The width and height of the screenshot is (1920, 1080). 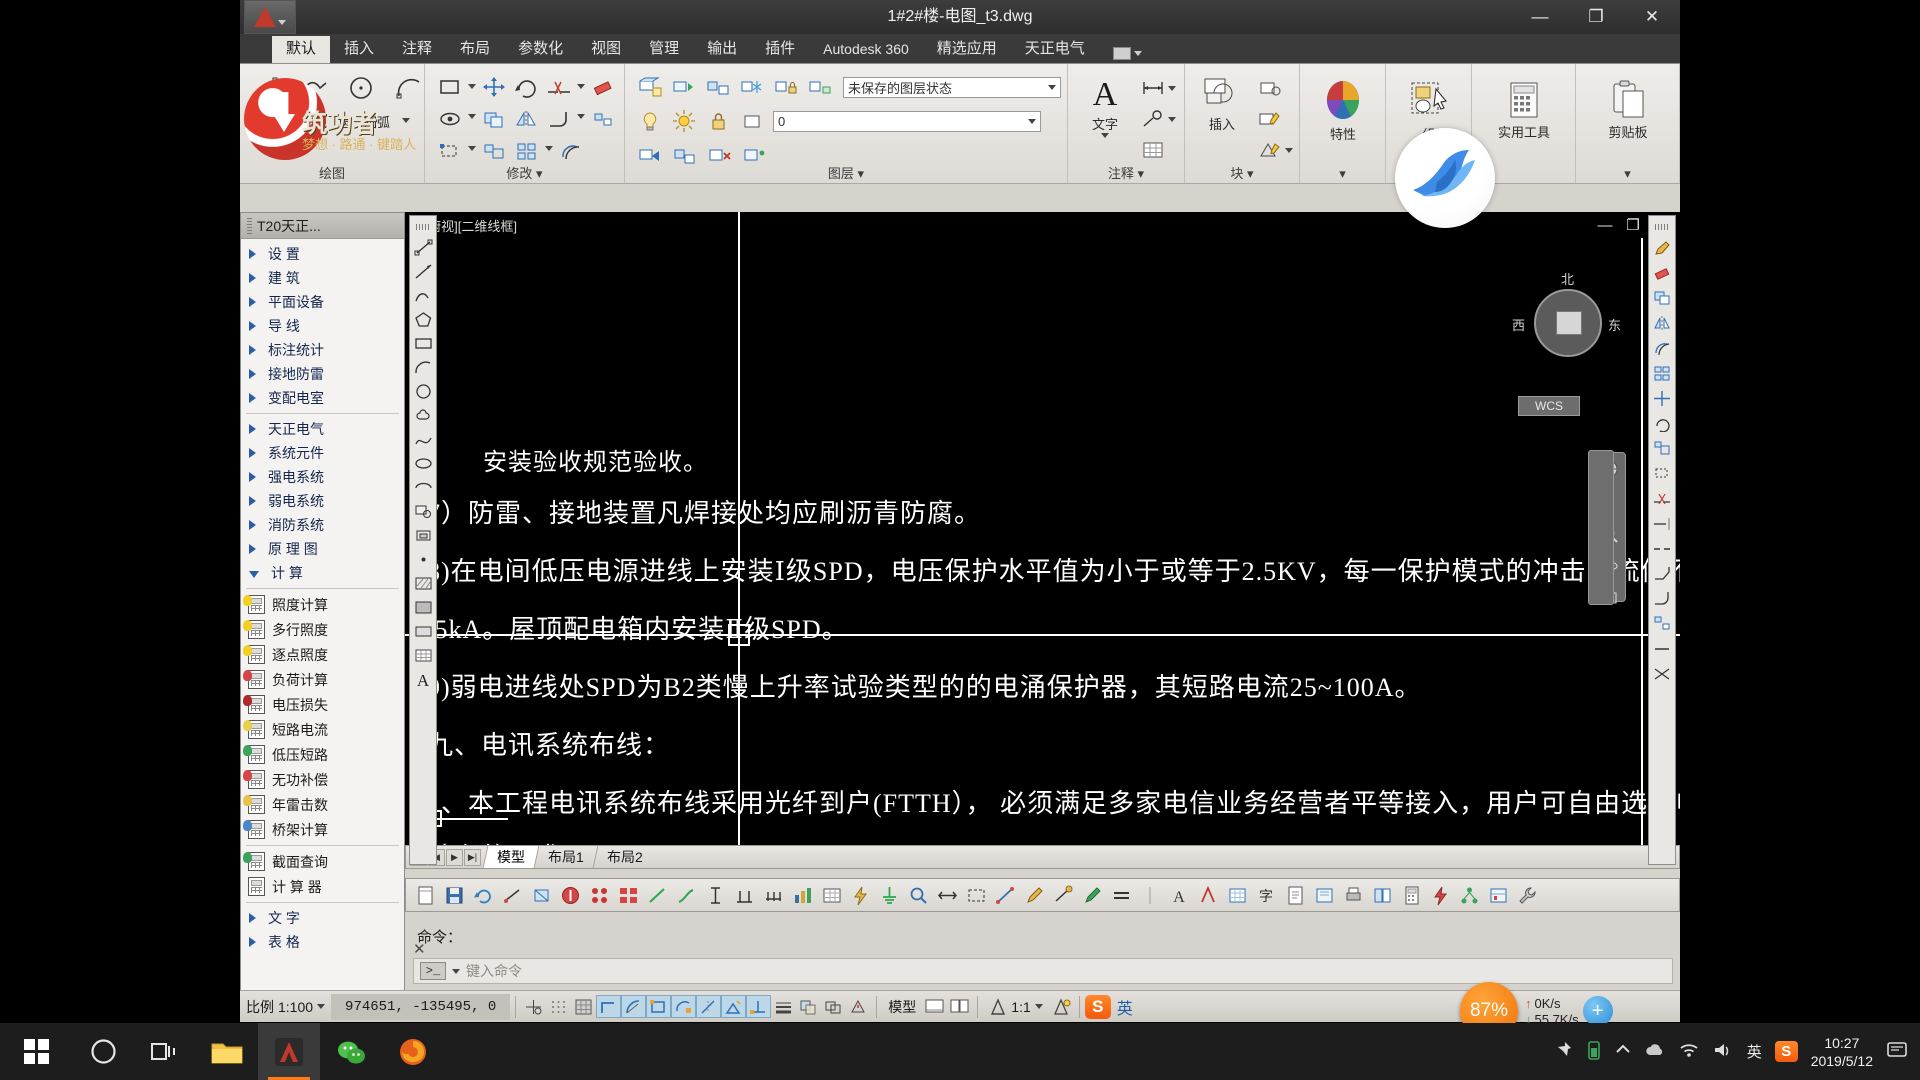 I want to click on erase-tool-icon, so click(x=1662, y=273).